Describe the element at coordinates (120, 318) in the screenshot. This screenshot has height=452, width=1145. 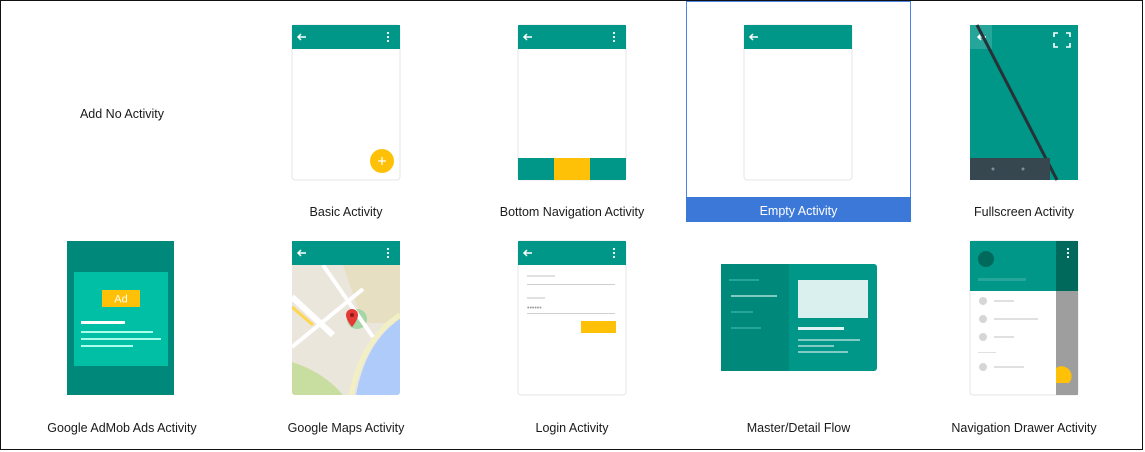
I see `admob-preview: Ad` at that location.